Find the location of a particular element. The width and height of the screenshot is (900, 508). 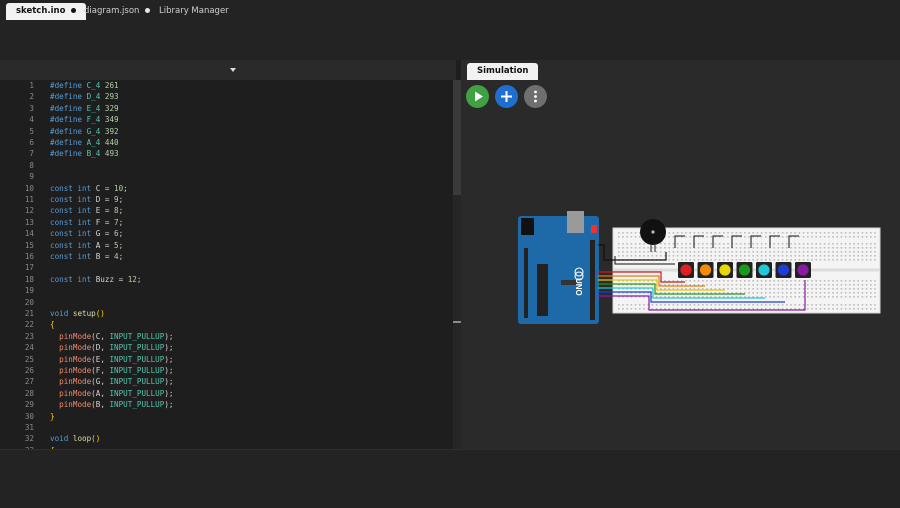

line-number: 13 is located at coordinates (29, 222).